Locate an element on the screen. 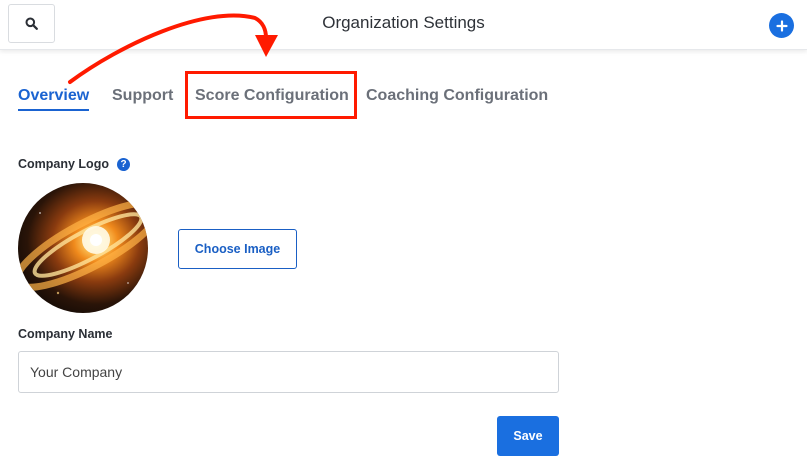  page-title: Organization Settings is located at coordinates (403, 22).